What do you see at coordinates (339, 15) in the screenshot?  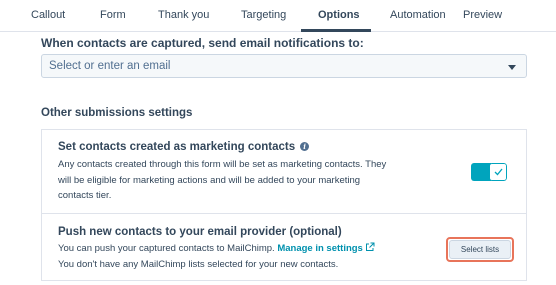 I see `tab-options: Options` at bounding box center [339, 15].